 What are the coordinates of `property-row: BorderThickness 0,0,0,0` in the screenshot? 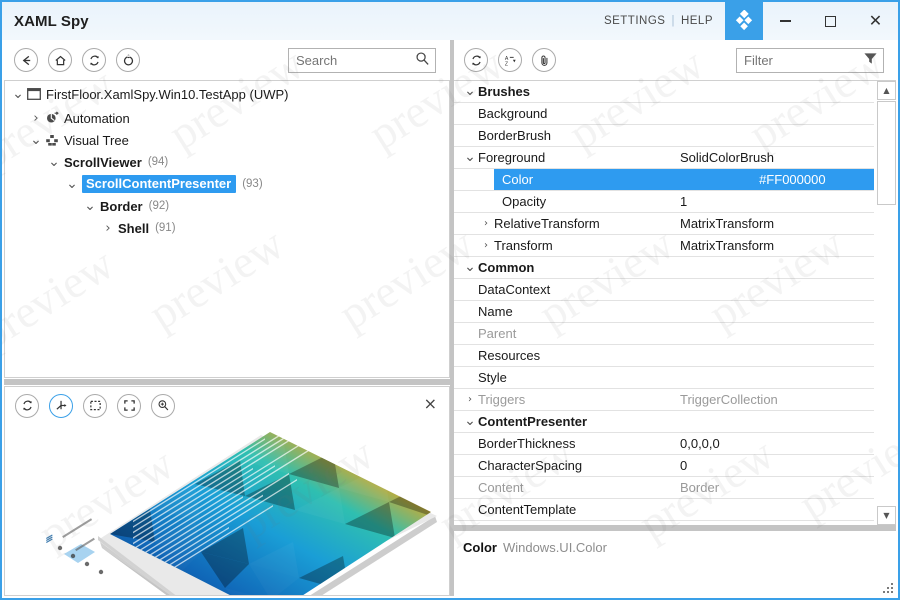 It's located at (664, 444).